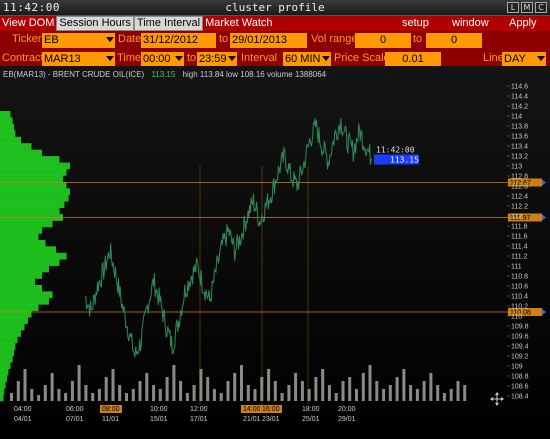 The width and height of the screenshot is (550, 439). I want to click on apply-button: Apply, so click(523, 23).